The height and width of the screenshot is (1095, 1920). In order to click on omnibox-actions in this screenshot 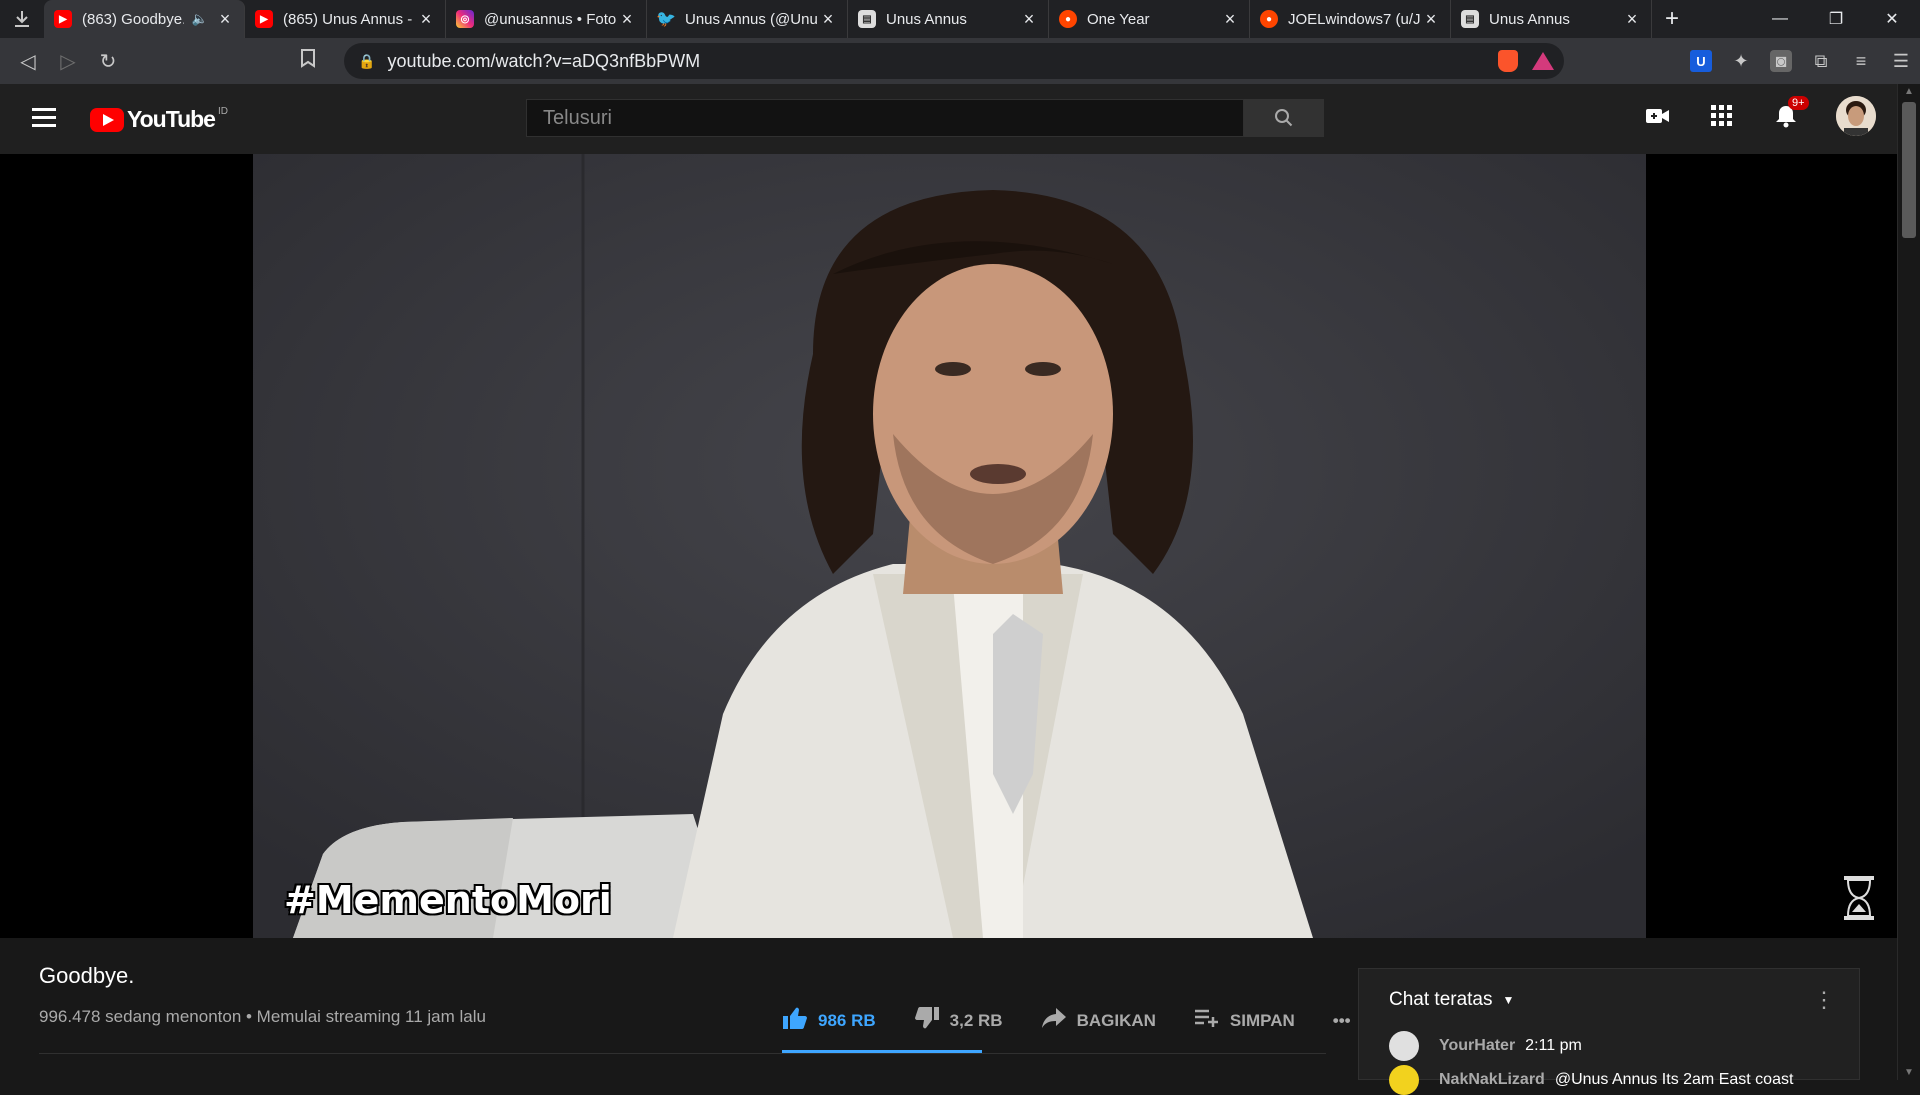, I will do `click(1526, 61)`.